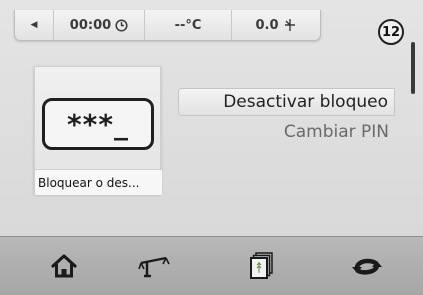  What do you see at coordinates (90, 25) in the screenshot?
I see `time-value: 00:00` at bounding box center [90, 25].